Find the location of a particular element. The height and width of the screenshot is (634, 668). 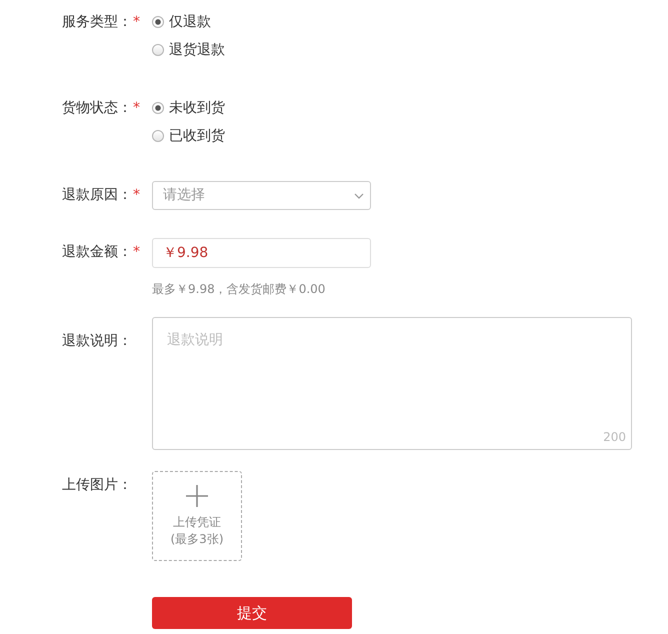

char-counter: 200 is located at coordinates (614, 437).